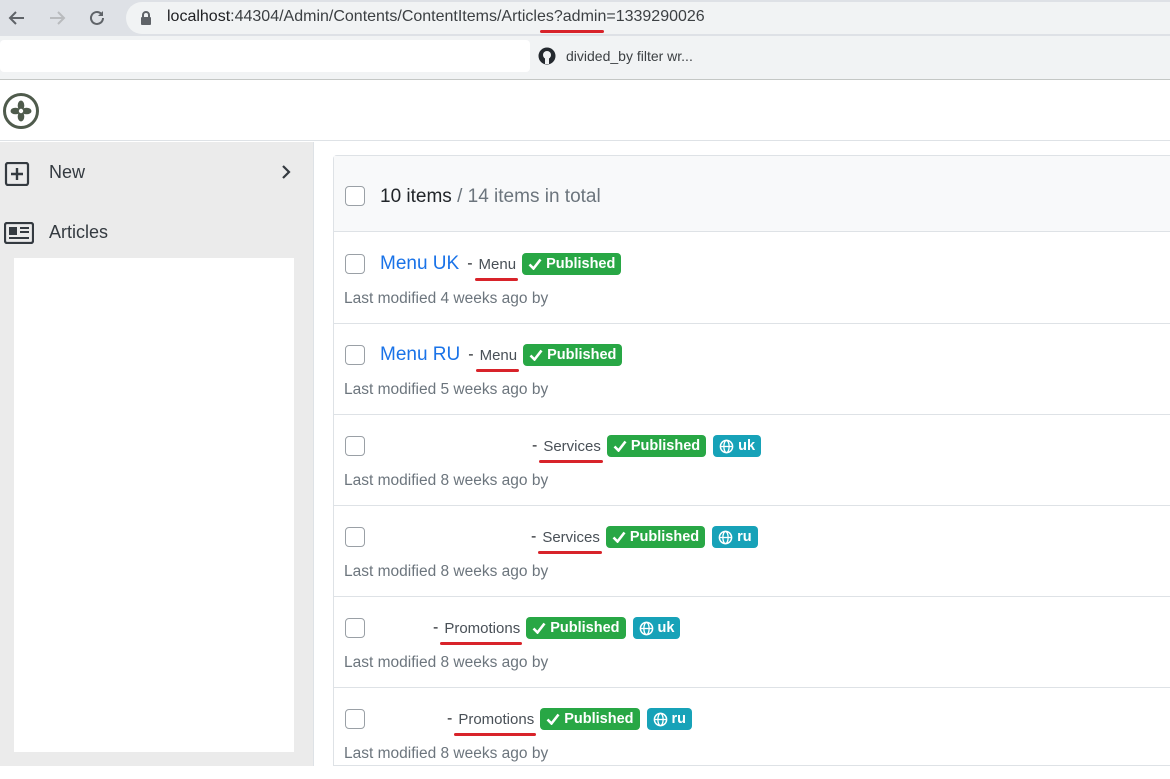 The height and width of the screenshot is (779, 1170). What do you see at coordinates (67, 171) in the screenshot?
I see `sidebar-item-label: New` at bounding box center [67, 171].